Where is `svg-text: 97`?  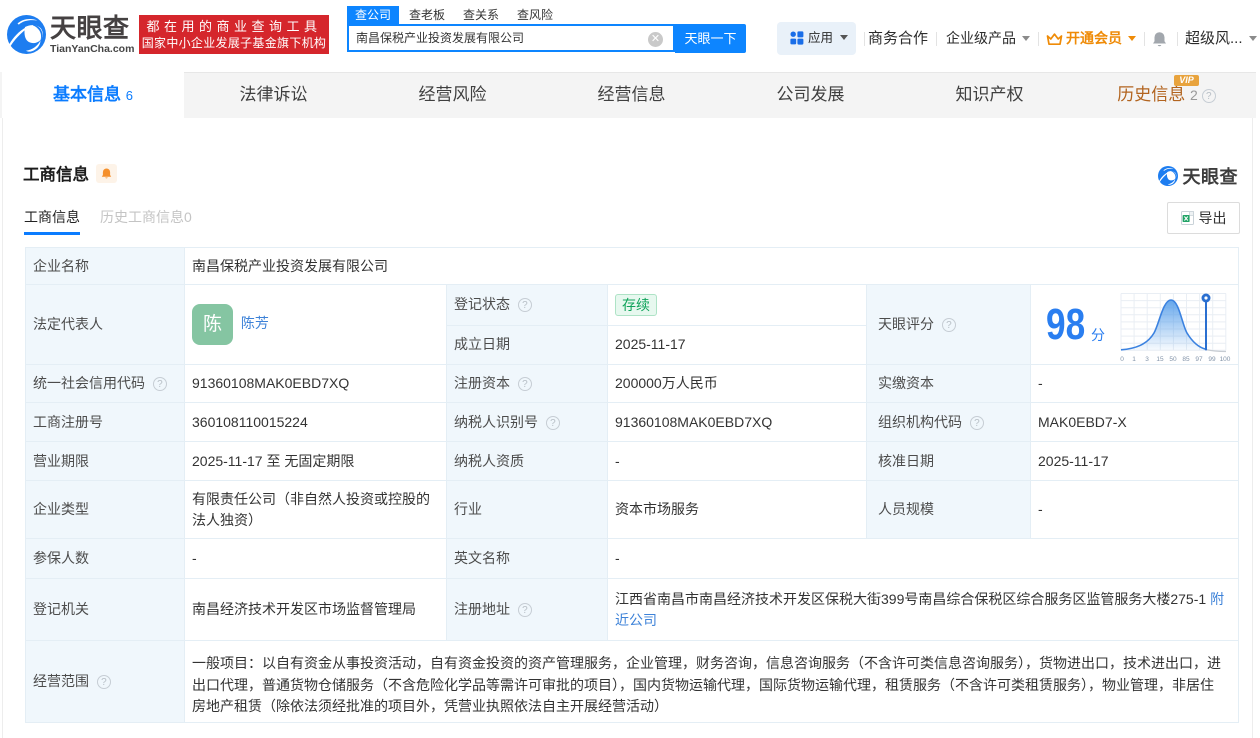 svg-text: 97 is located at coordinates (1199, 359).